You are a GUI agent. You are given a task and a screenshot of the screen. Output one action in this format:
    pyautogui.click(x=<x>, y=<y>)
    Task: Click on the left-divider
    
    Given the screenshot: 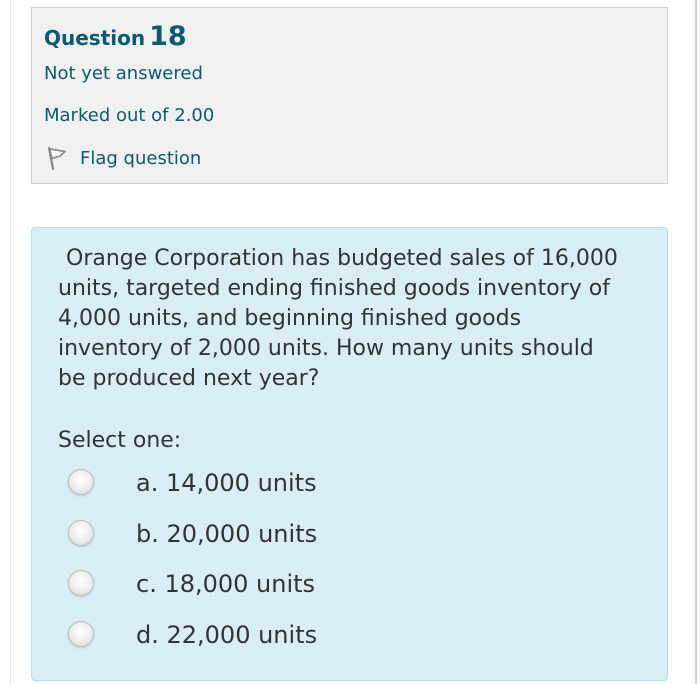 What is the action you would take?
    pyautogui.click(x=10, y=342)
    